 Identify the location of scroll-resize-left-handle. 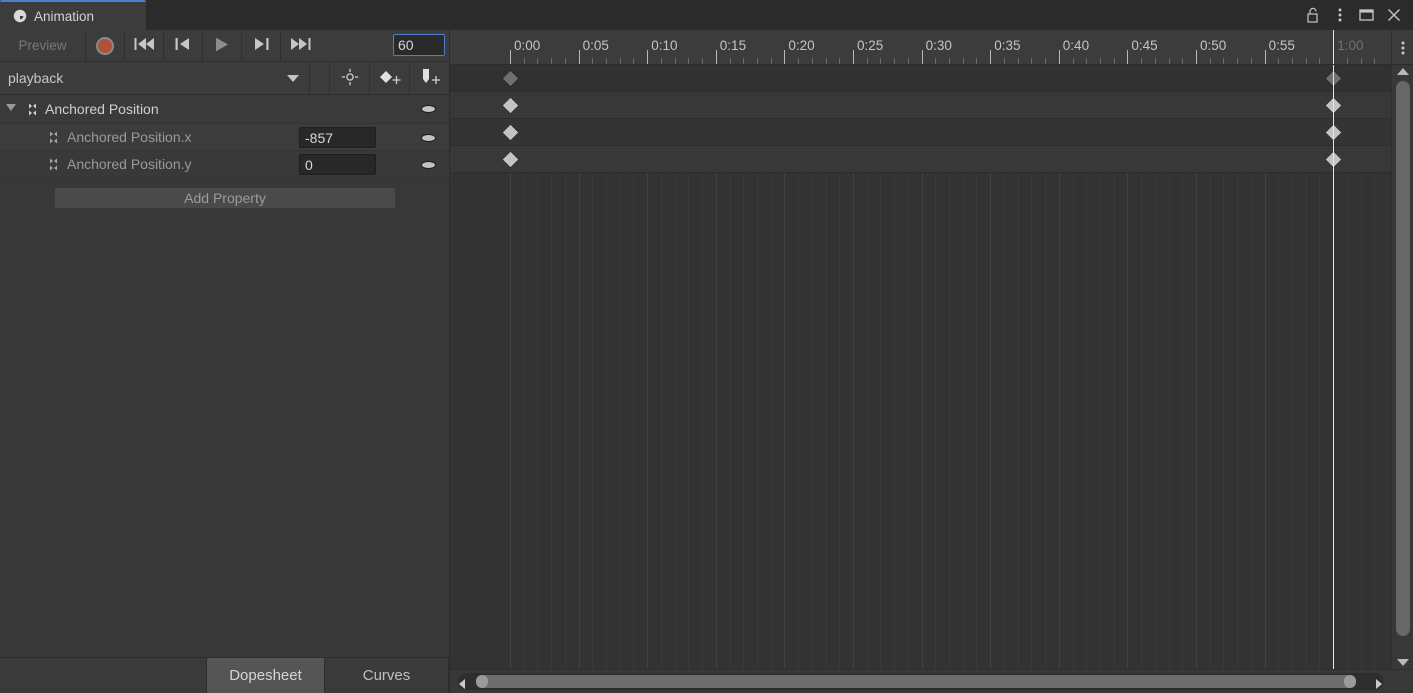
(482, 681).